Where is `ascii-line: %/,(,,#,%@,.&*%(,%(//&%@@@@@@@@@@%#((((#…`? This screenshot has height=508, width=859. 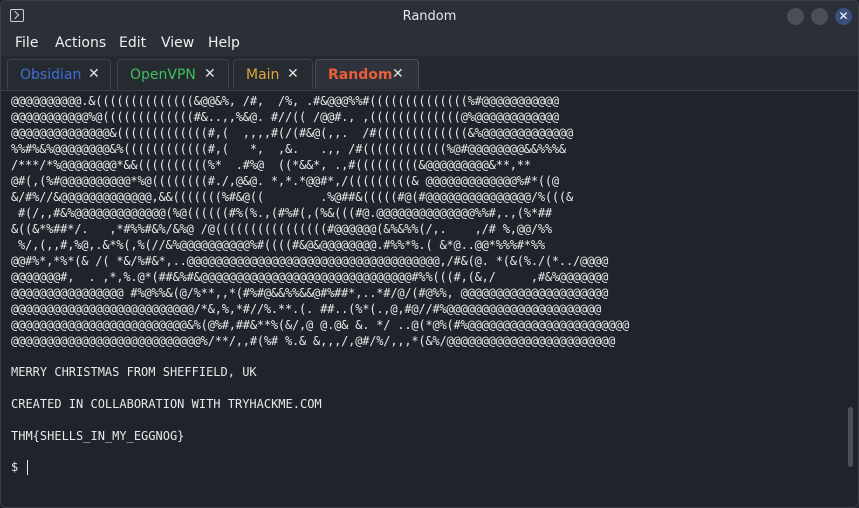
ascii-line: %/,(,,#,%@,.&*%(,%(//&%@@@@@@@@@@%#((((#… is located at coordinates (278, 245).